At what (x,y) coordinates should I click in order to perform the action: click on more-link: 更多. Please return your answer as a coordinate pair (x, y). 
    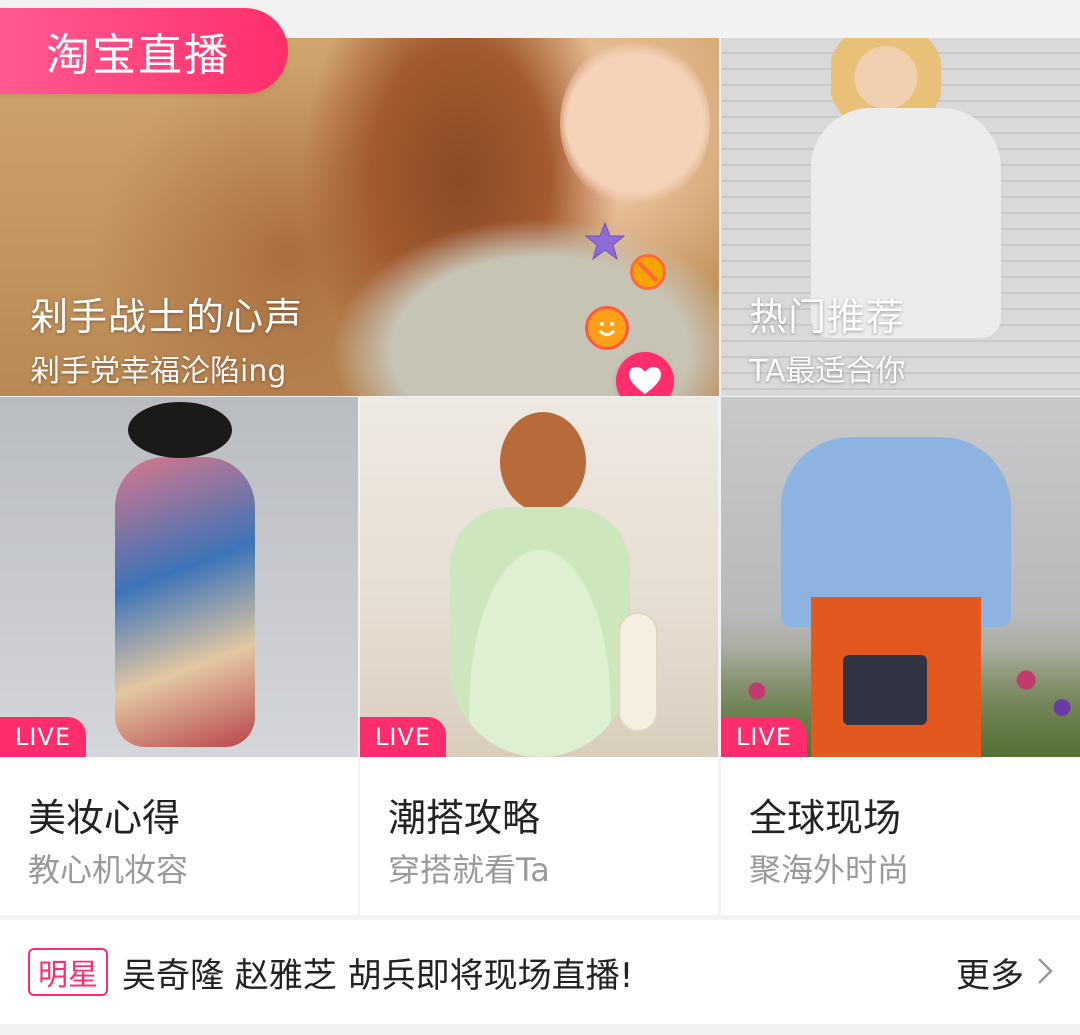
    Looking at the image, I should click on (990, 972).